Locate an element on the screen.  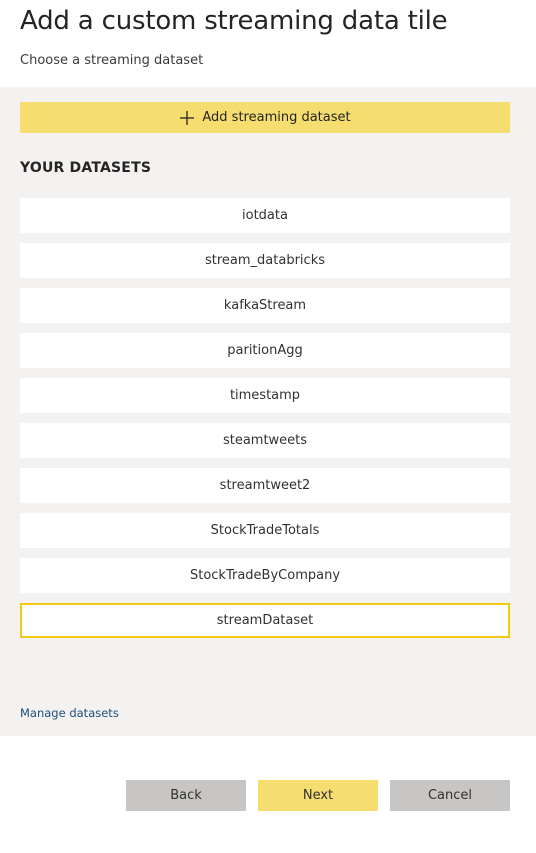
dataset-item-streamdataset: streamDataset is located at coordinates (265, 620).